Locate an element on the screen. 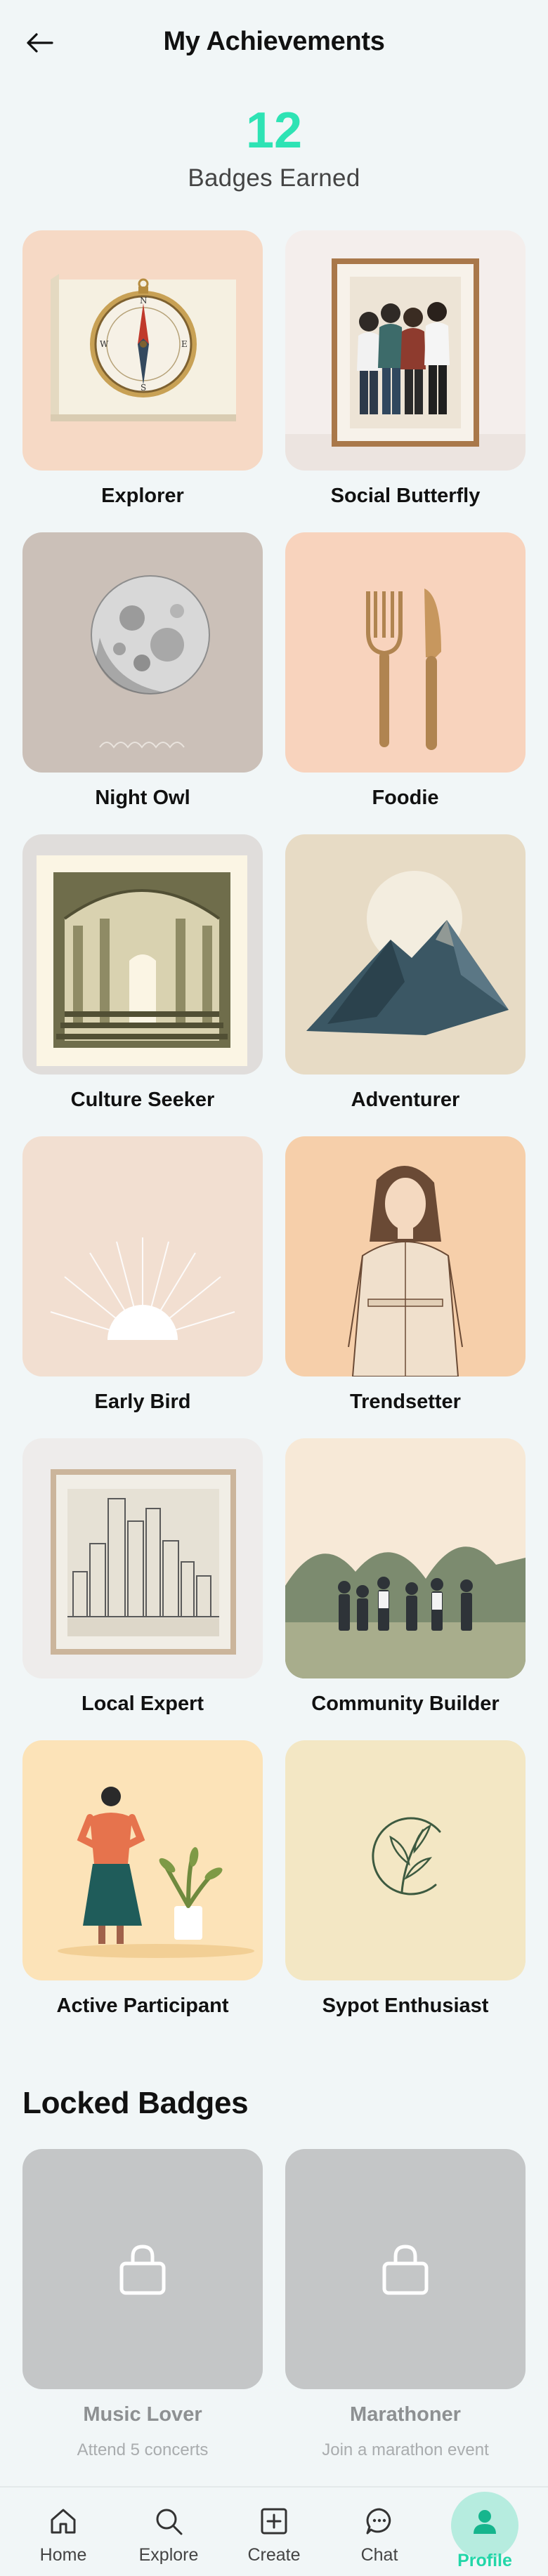  badge-name: Social Butterfly is located at coordinates (405, 496).